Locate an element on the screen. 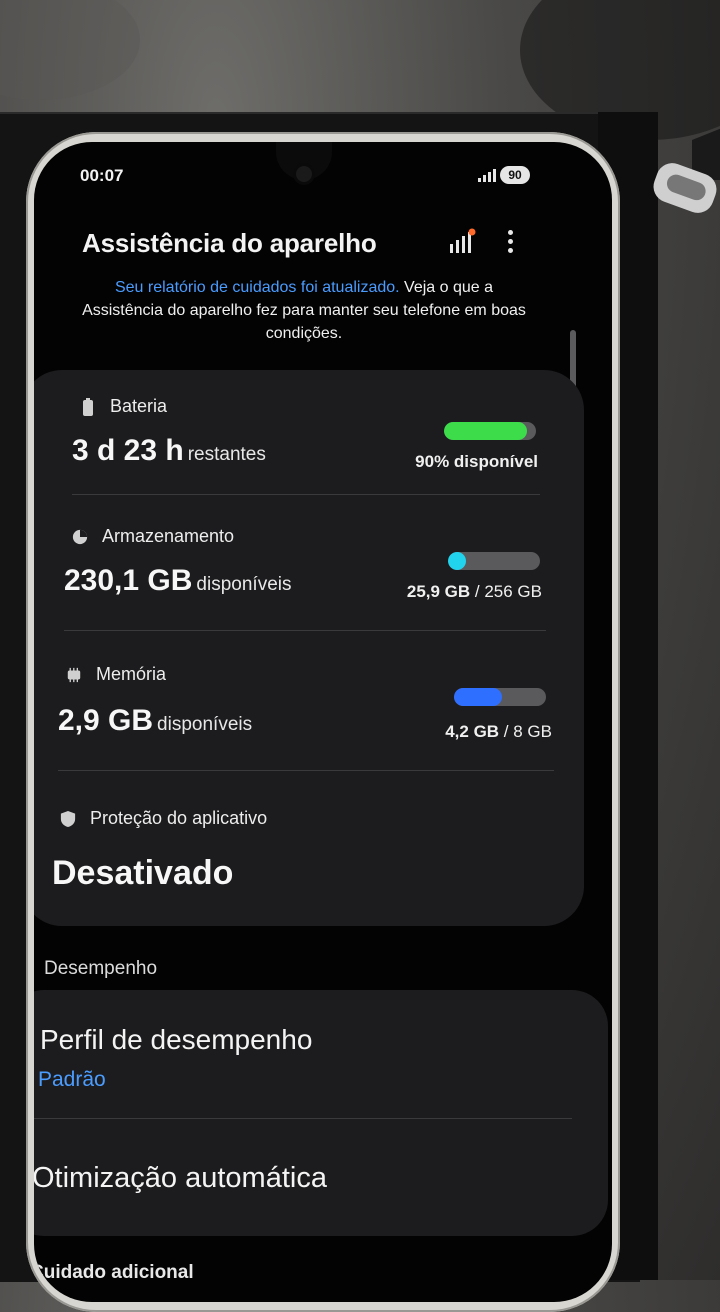 The image size is (720, 1312). memory-suffix: disponíveis is located at coordinates (205, 724).